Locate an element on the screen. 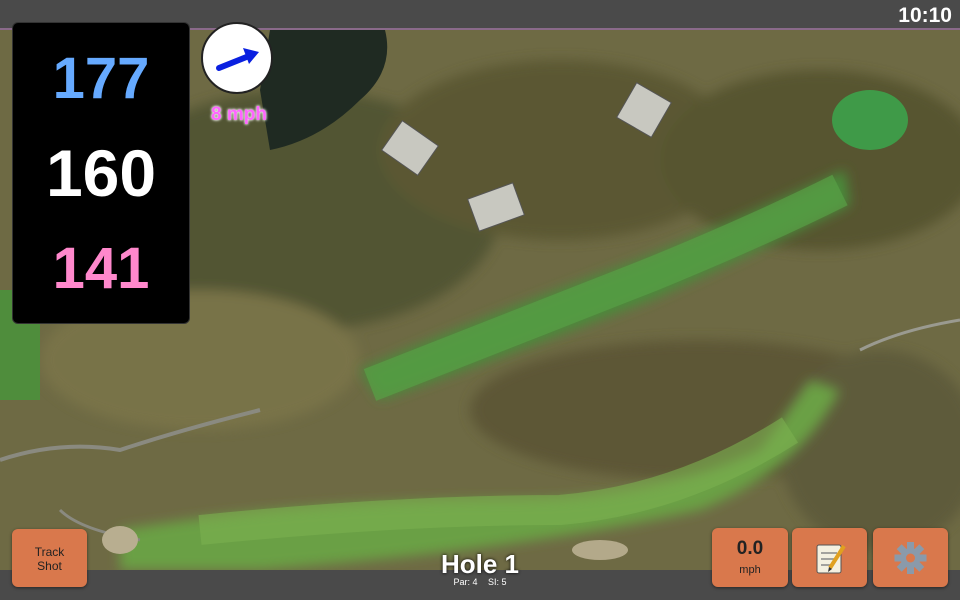 The image size is (960, 600). settings-button is located at coordinates (910, 557).